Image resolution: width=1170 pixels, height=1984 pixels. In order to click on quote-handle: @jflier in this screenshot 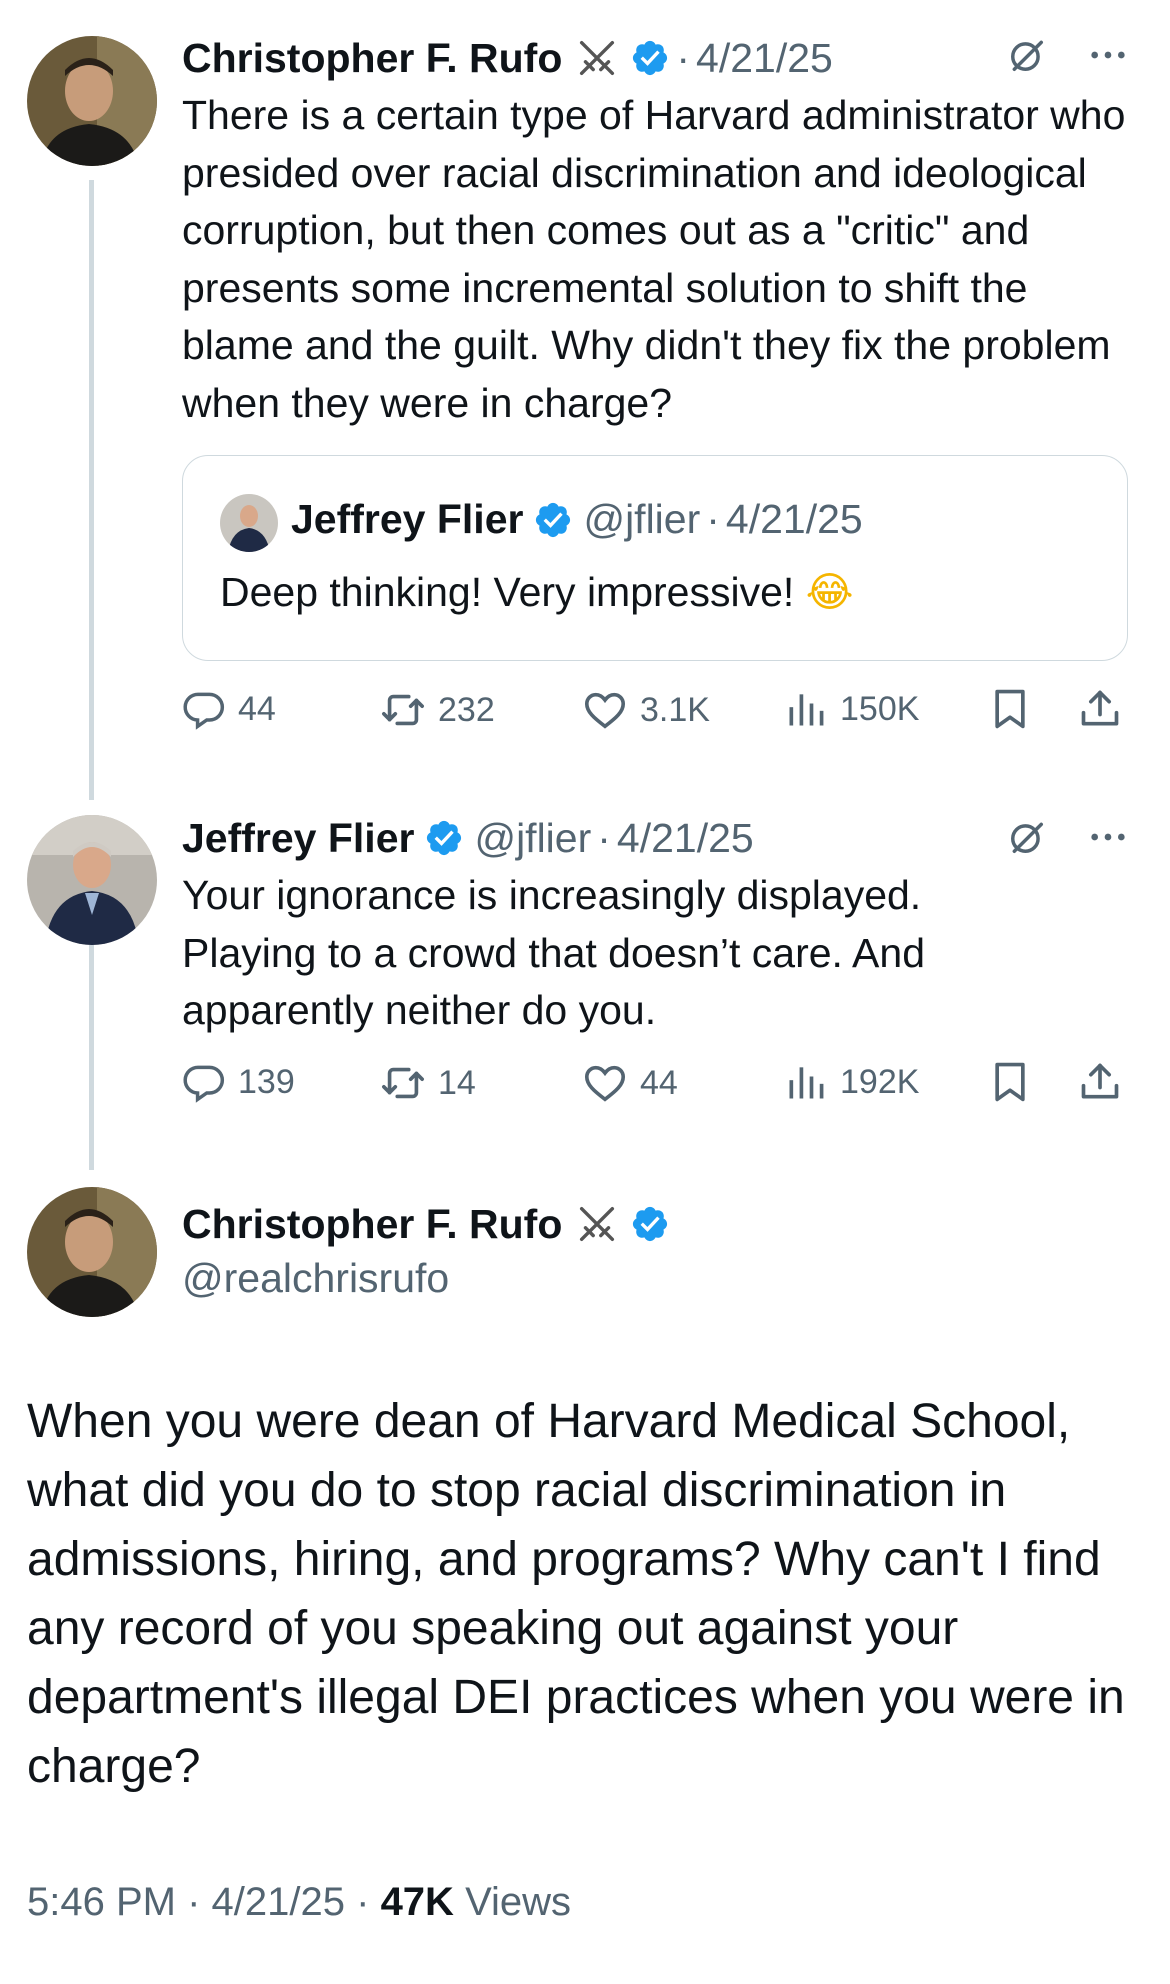, I will do `click(642, 519)`.